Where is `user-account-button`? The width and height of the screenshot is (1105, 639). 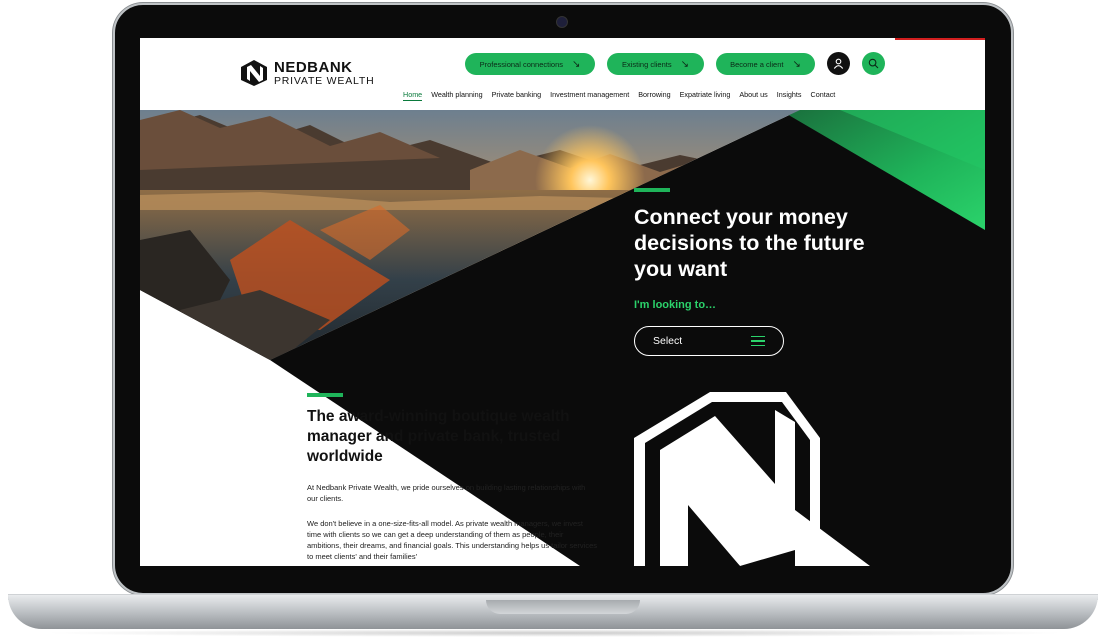
user-account-button is located at coordinates (838, 63).